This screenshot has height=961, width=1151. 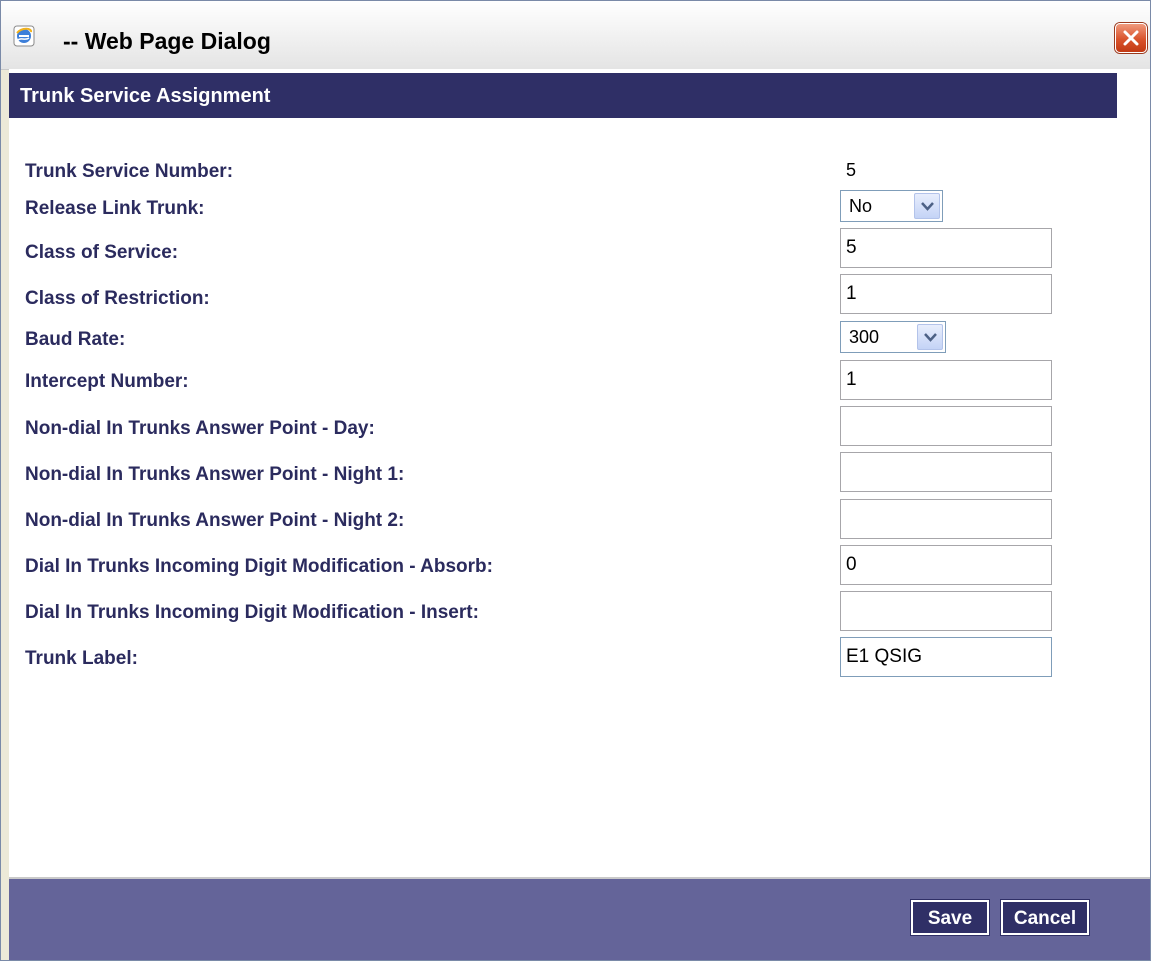 What do you see at coordinates (946, 426) in the screenshot?
I see `answer-point-day-input` at bounding box center [946, 426].